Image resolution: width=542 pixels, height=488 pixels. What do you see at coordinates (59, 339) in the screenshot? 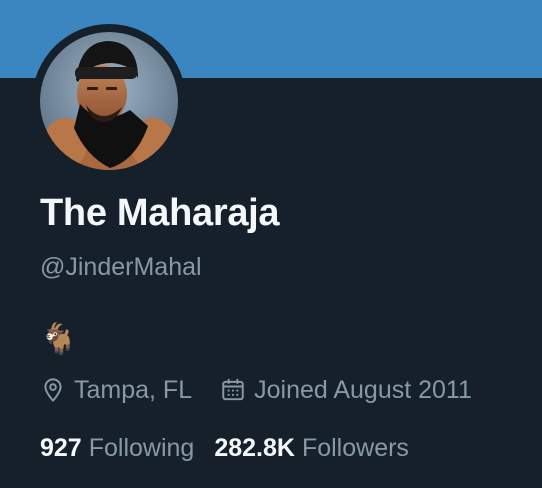
I see `profile-bio: 🐐` at bounding box center [59, 339].